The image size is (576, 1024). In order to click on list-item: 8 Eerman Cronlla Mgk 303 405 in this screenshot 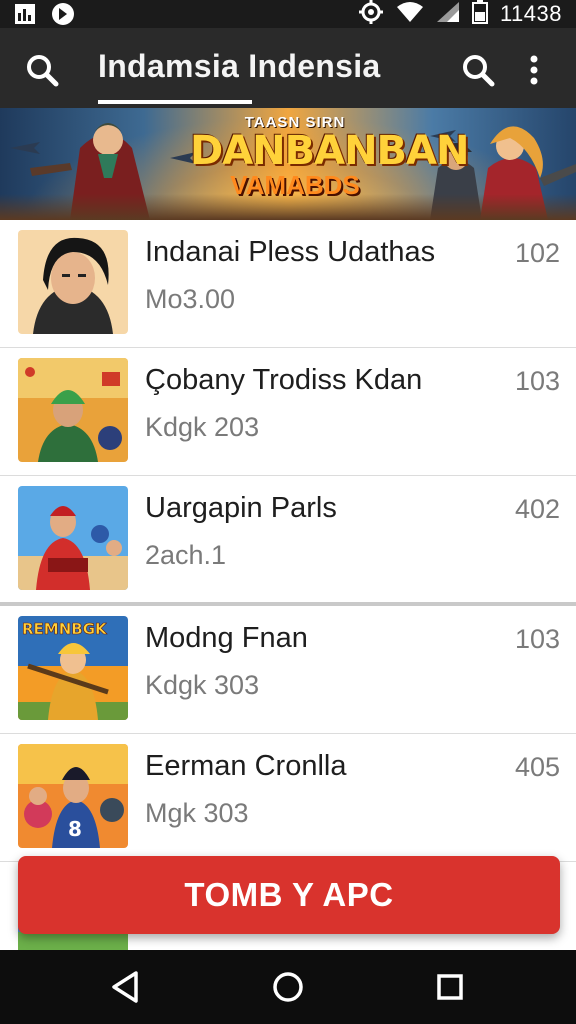, I will do `click(288, 798)`.